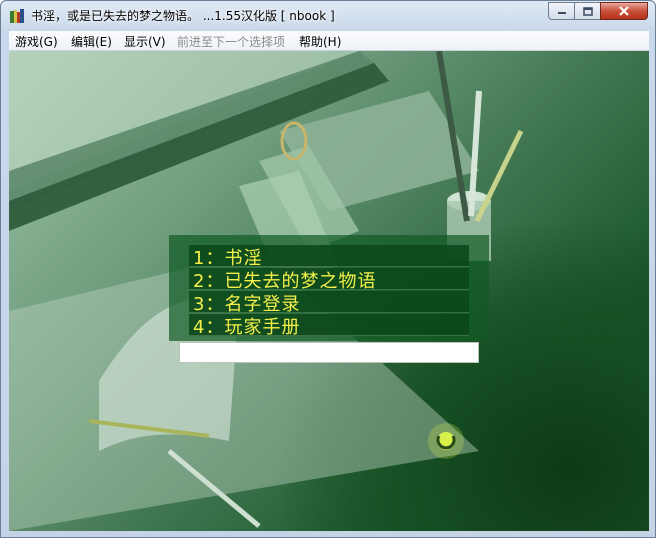  I want to click on close-button, so click(624, 11).